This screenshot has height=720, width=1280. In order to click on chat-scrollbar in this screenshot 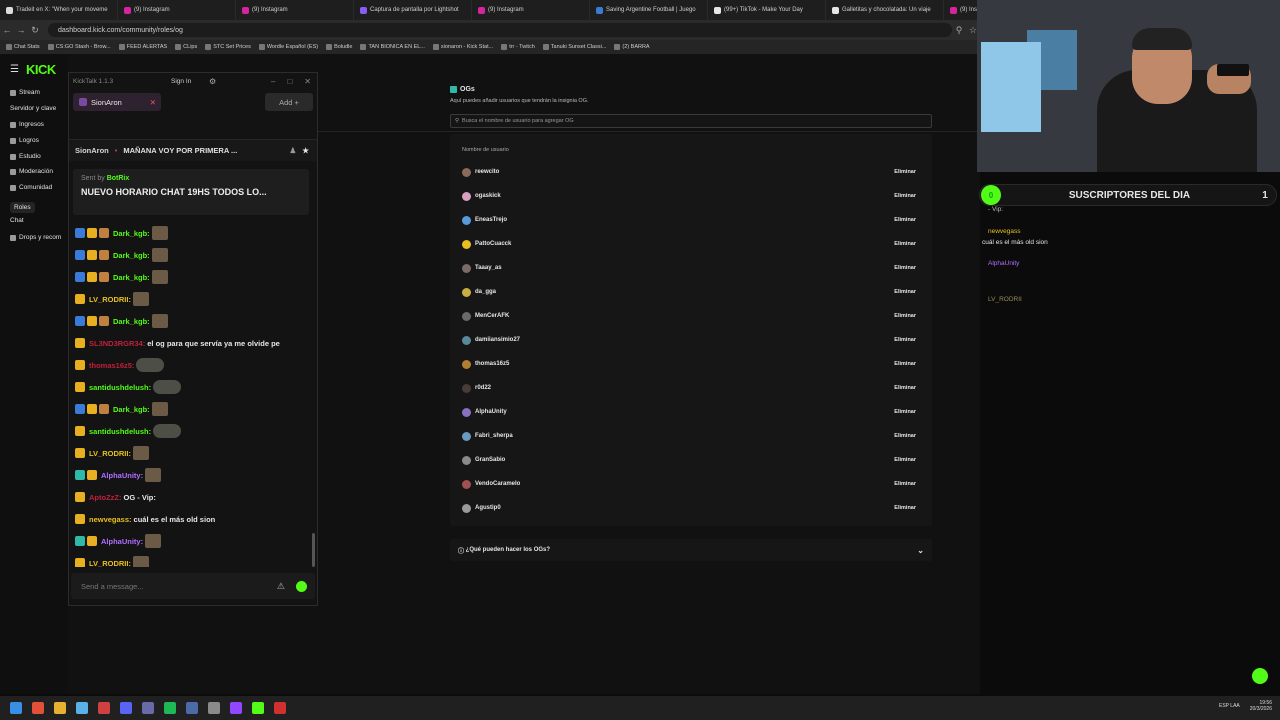, I will do `click(313, 550)`.